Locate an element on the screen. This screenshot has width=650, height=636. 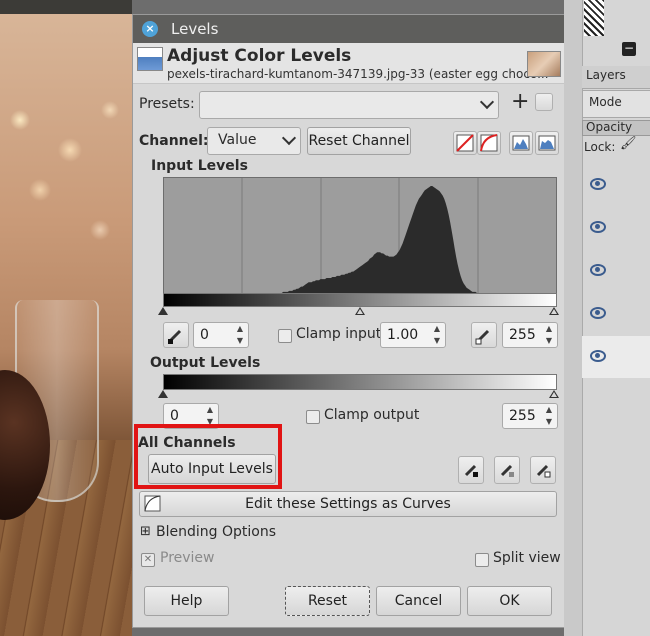
clamp-output-checkbox is located at coordinates (313, 417).